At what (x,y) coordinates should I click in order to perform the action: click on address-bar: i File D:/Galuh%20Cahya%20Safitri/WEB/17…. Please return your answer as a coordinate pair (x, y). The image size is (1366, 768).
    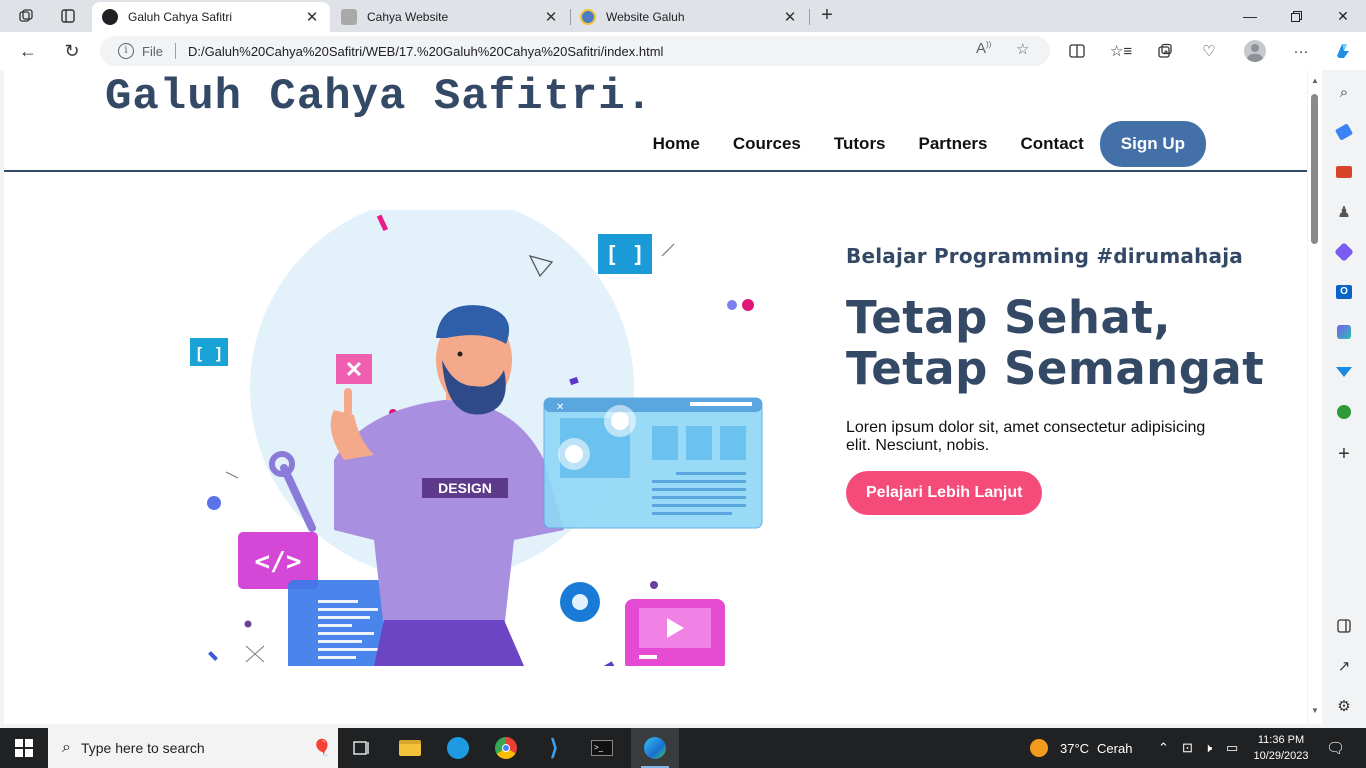
    Looking at the image, I should click on (575, 51).